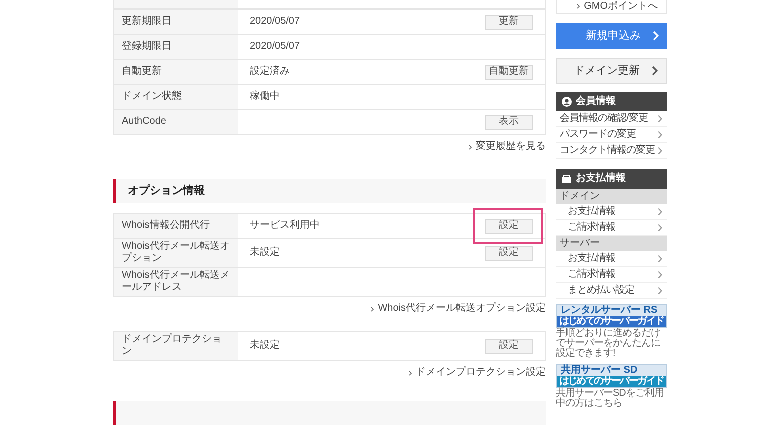 The image size is (780, 425). What do you see at coordinates (611, 71) in the screenshot?
I see `sidebar-button: ドメイン更新` at bounding box center [611, 71].